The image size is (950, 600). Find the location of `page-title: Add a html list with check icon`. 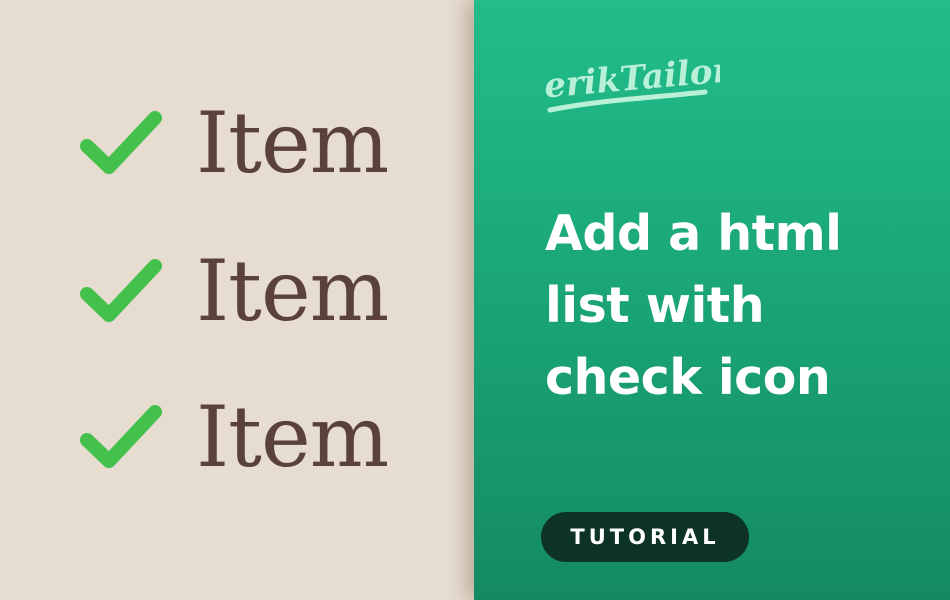

page-title: Add a html list with check icon is located at coordinates (693, 305).